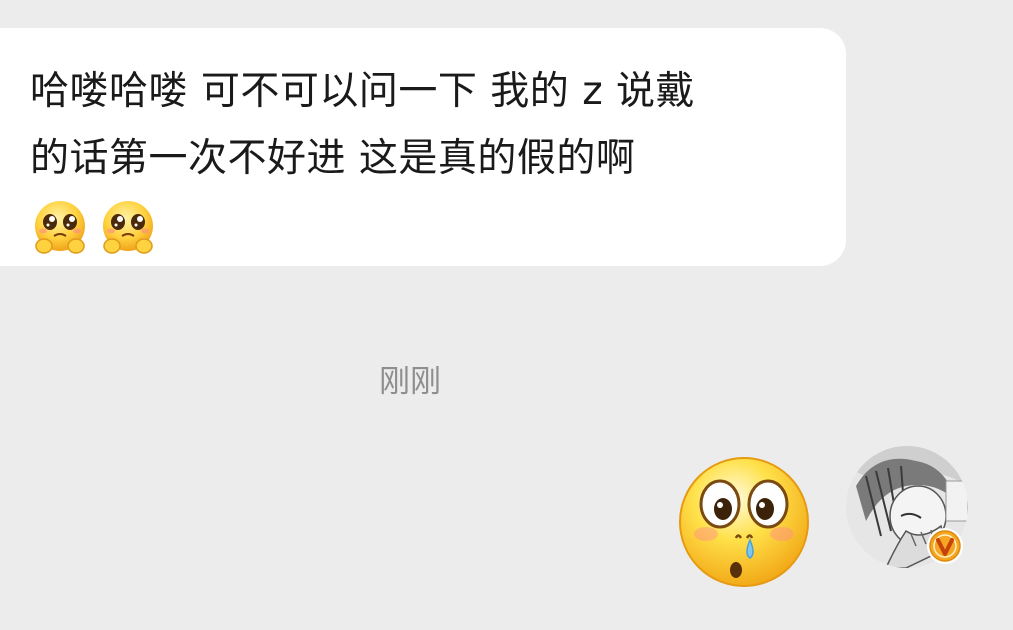  I want to click on message-line-1: 哈喽哈喽 可不可以问一下 我的 z 说戴, so click(363, 91).